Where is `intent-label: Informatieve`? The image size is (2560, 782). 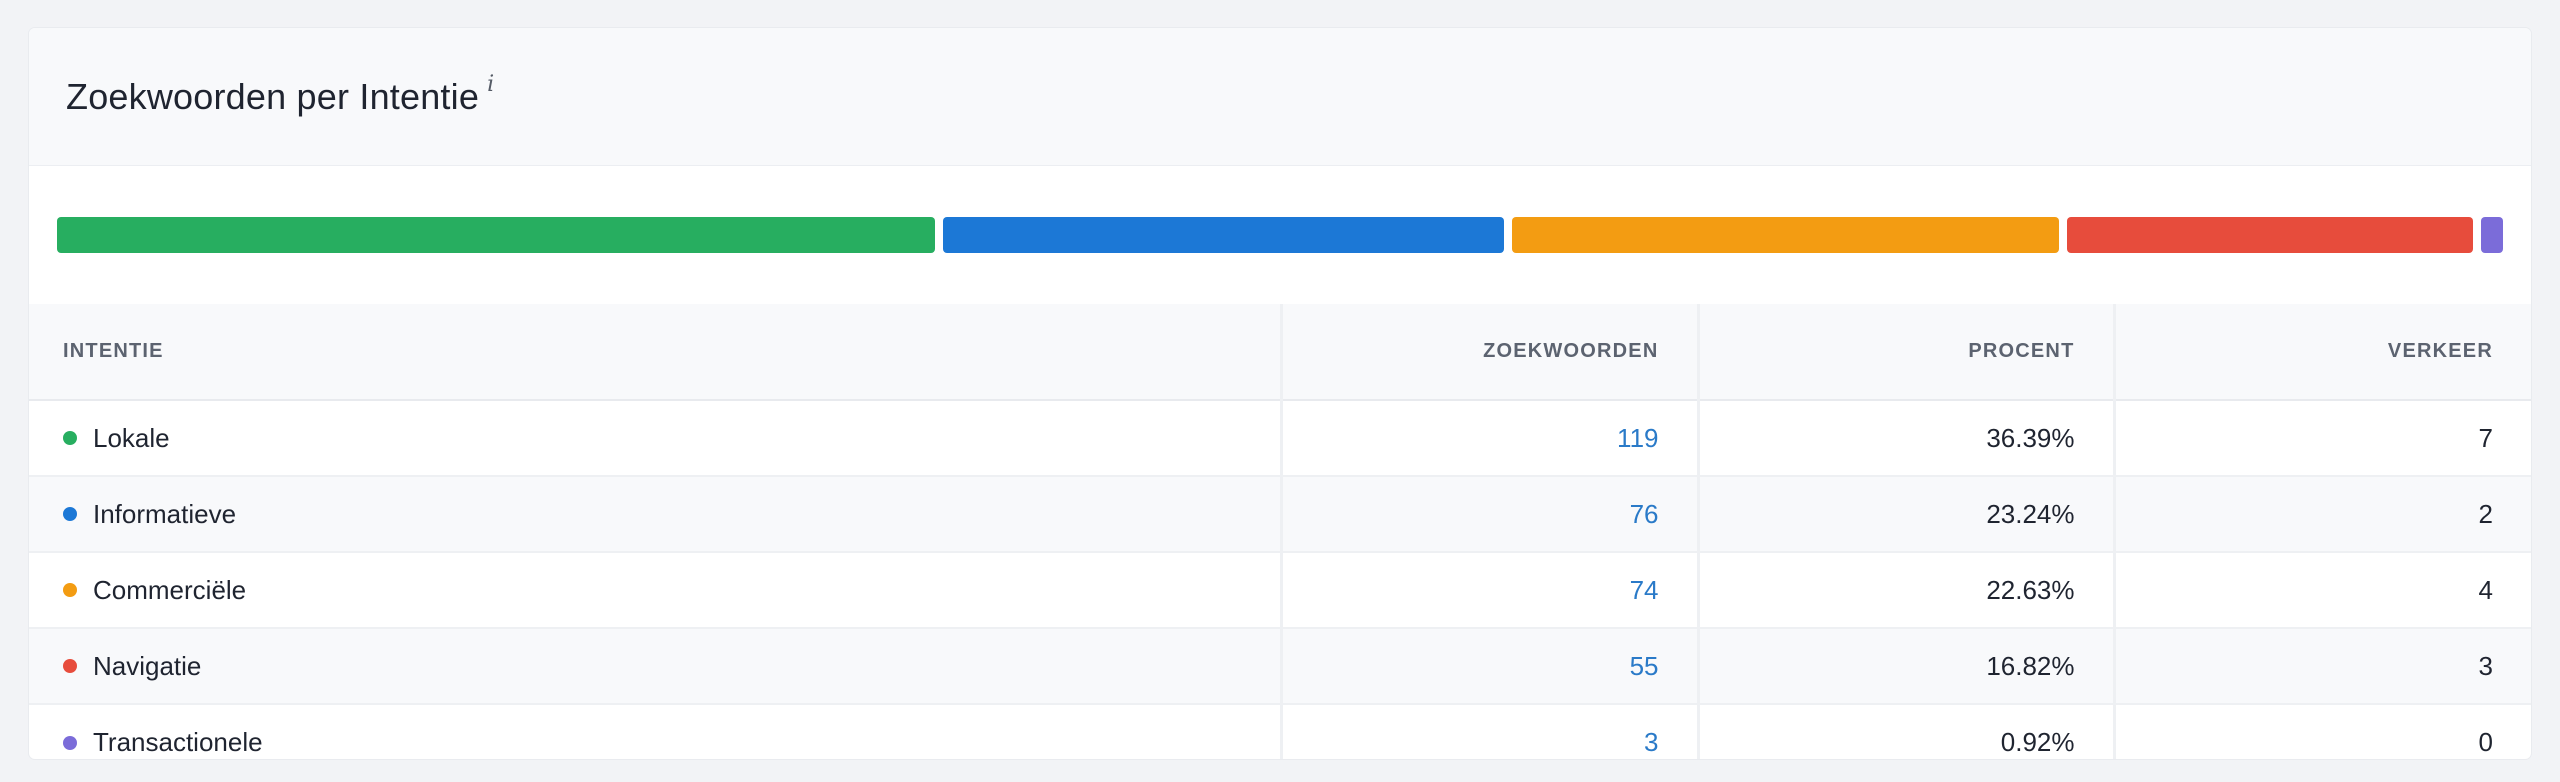
intent-label: Informatieve is located at coordinates (165, 513).